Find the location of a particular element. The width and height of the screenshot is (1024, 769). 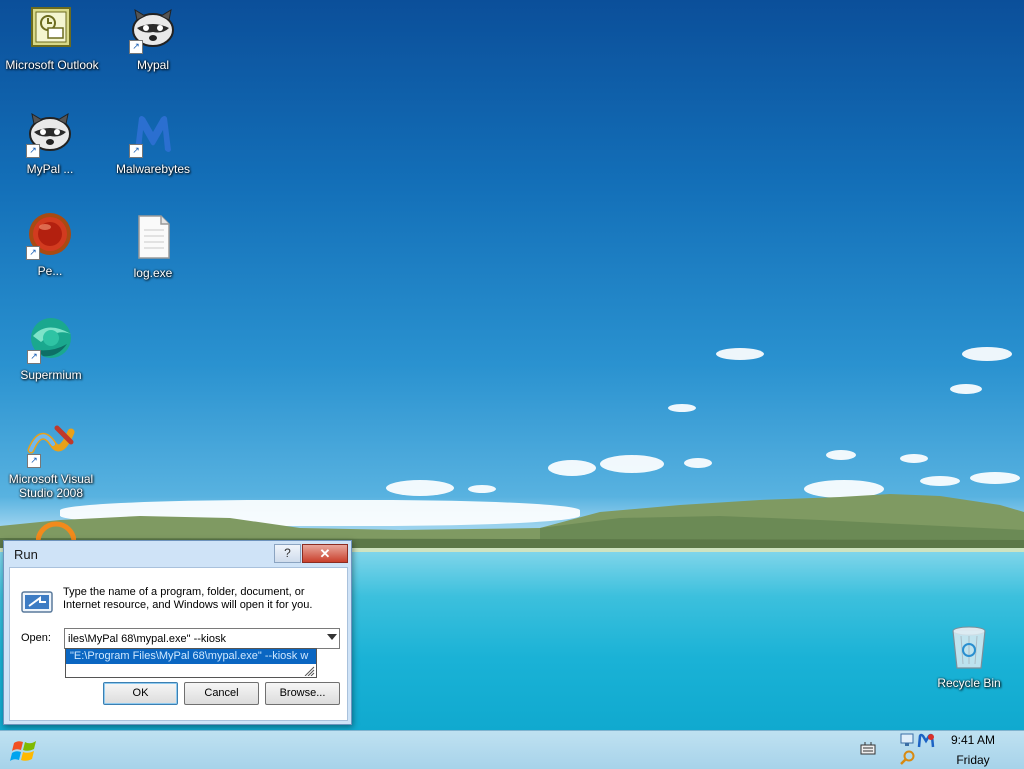

resize-grip-icon is located at coordinates (309, 671).